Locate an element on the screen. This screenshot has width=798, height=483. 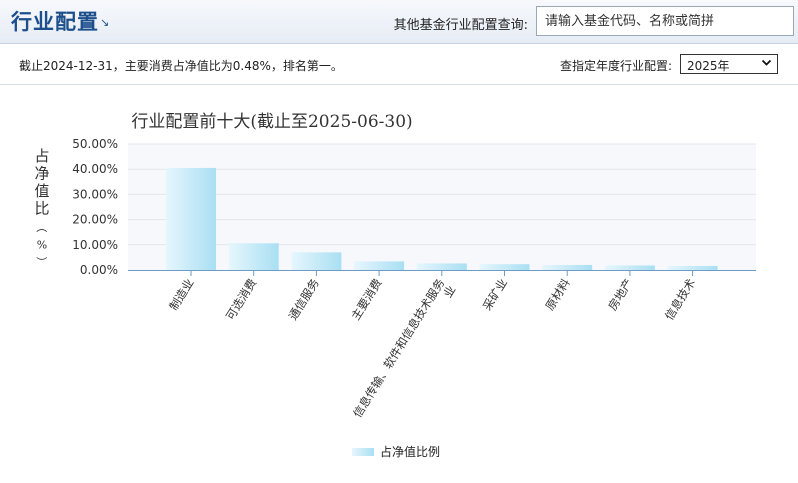
legend-swatch is located at coordinates (363, 452).